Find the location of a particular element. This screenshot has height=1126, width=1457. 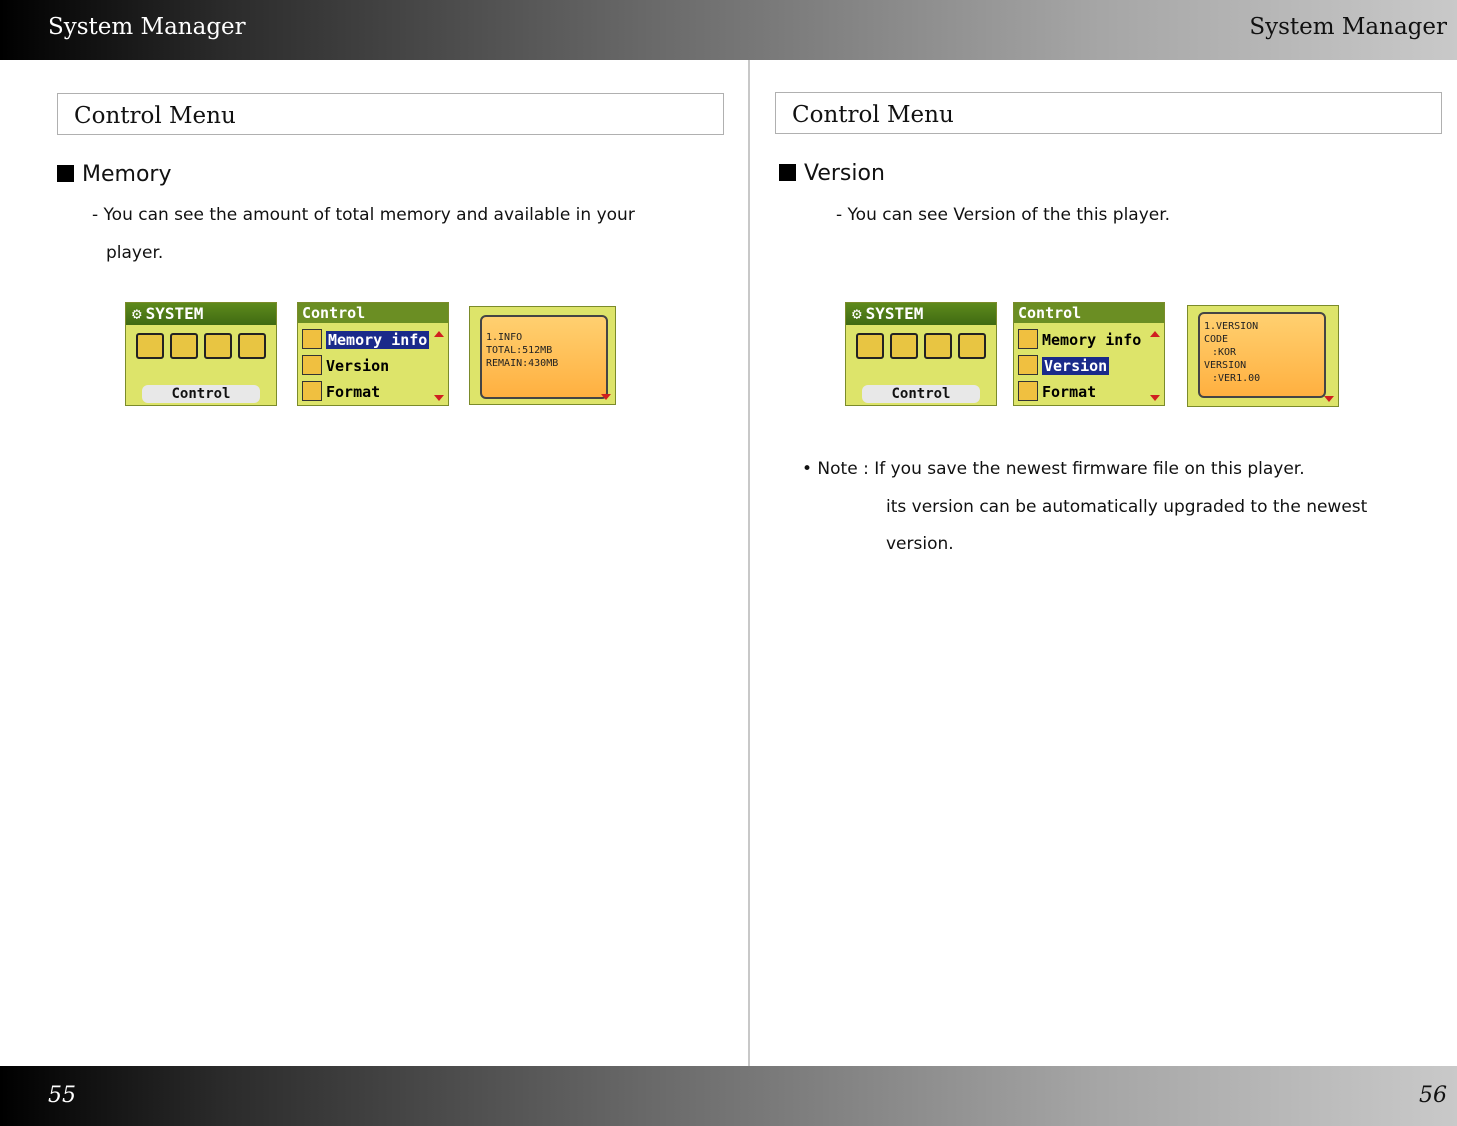

heading-version: Version is located at coordinates (832, 173).